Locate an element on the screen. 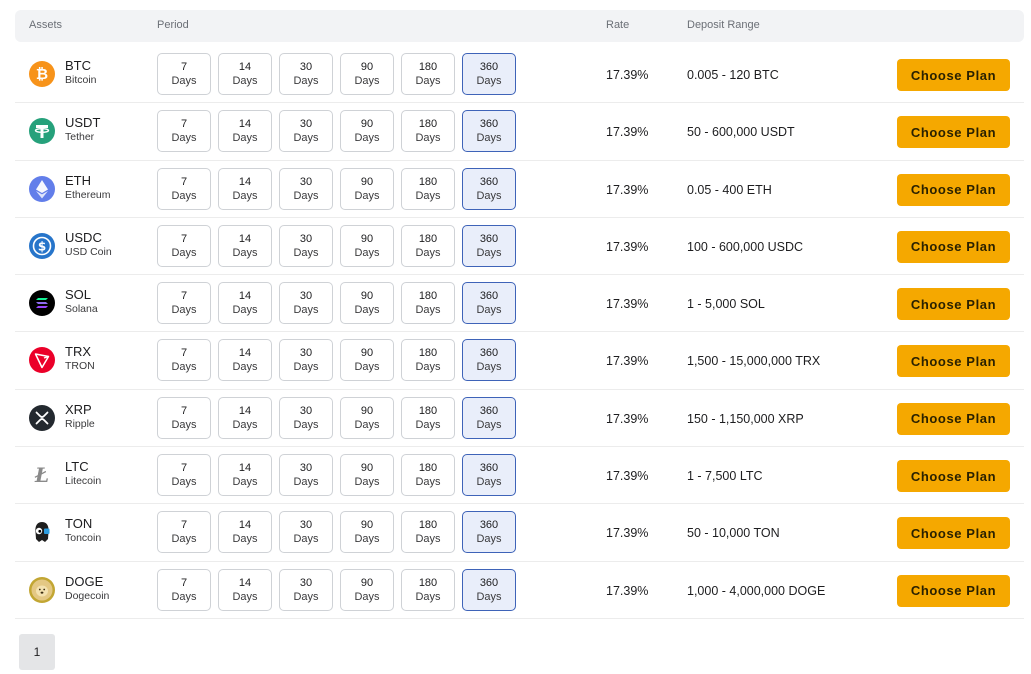 Image resolution: width=1031 pixels, height=674 pixels. solana-icon is located at coordinates (42, 303).